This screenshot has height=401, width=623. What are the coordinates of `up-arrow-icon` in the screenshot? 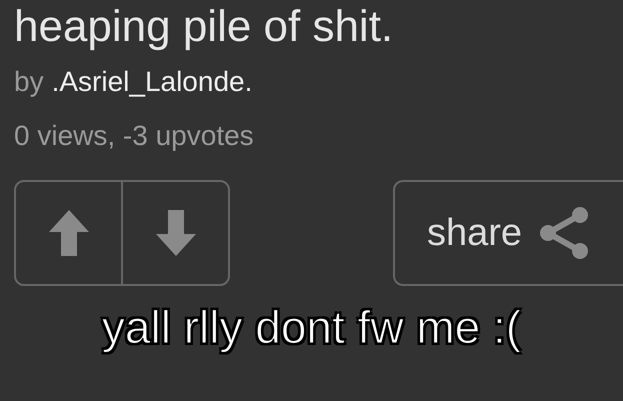 It's located at (68, 233).